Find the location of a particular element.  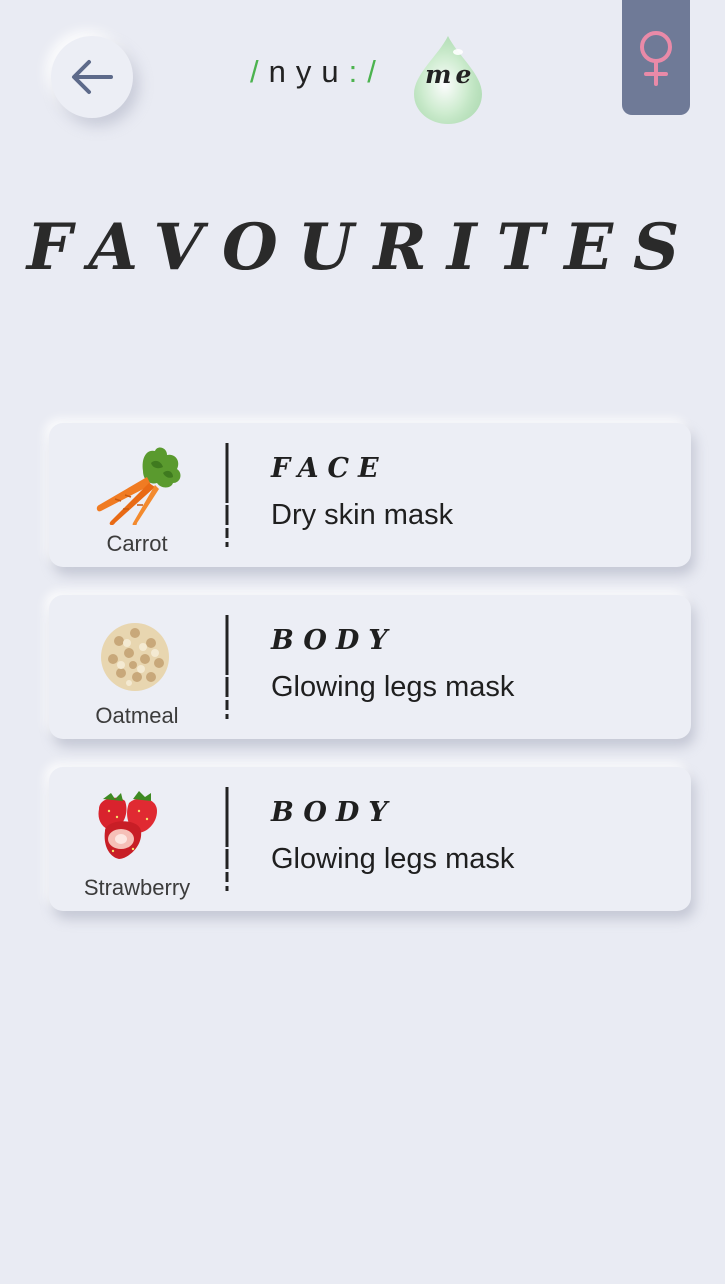

female-icon is located at coordinates (656, 58).